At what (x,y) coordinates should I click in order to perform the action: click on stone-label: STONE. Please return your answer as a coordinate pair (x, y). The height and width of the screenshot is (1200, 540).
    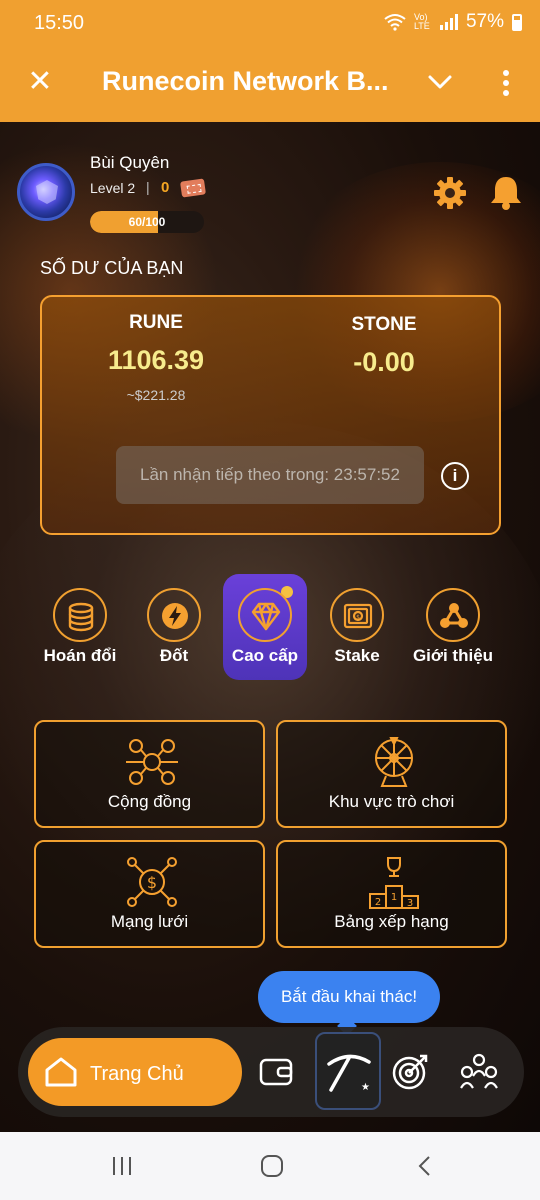
    Looking at the image, I should click on (384, 324).